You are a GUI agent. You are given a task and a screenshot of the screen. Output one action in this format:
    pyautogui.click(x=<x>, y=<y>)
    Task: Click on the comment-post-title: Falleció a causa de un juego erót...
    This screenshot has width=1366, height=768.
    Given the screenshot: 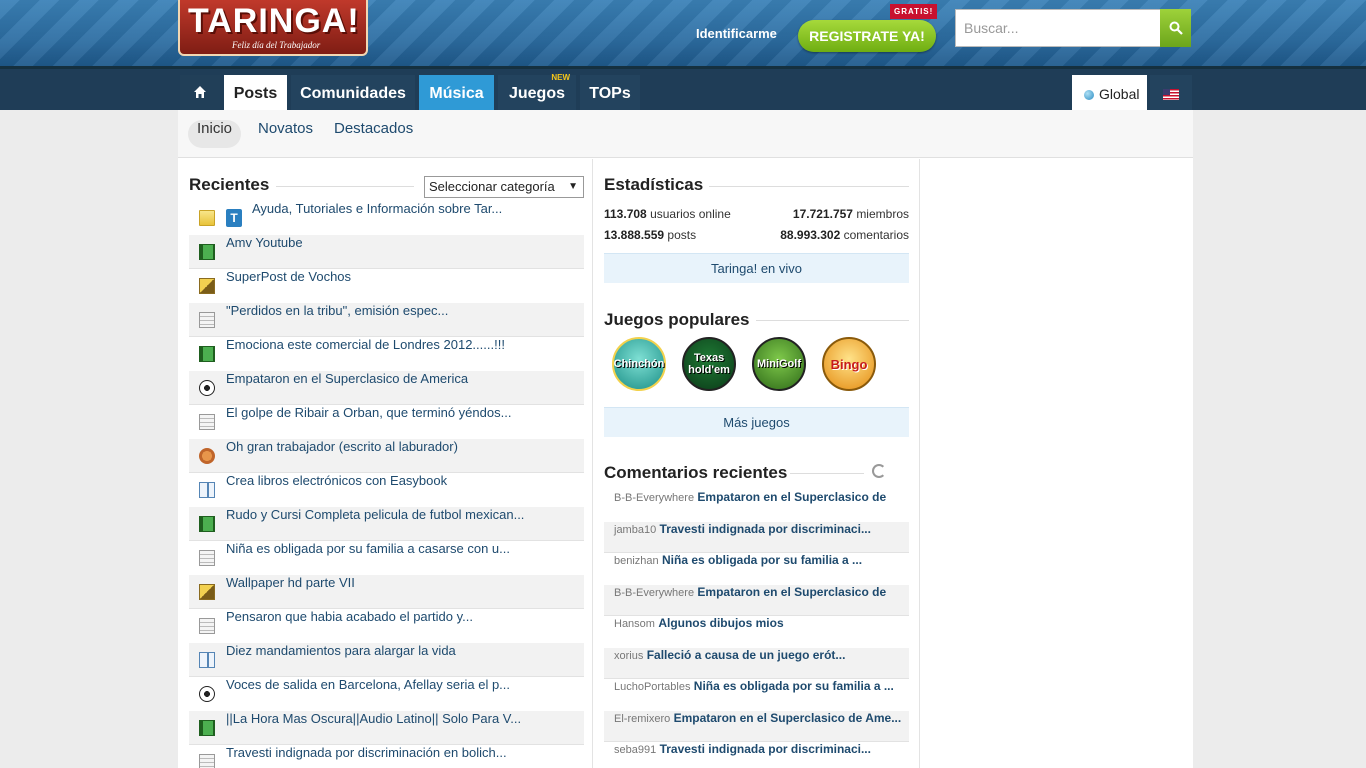 What is the action you would take?
    pyautogui.click(x=746, y=655)
    